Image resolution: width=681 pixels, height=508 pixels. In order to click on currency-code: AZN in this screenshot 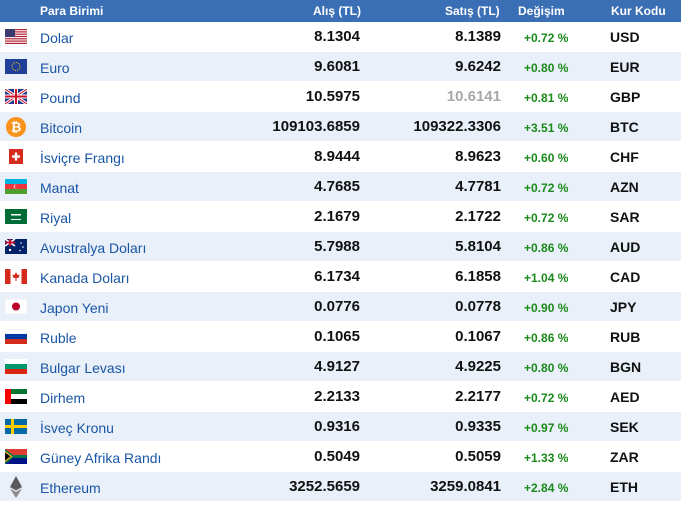, I will do `click(624, 187)`.